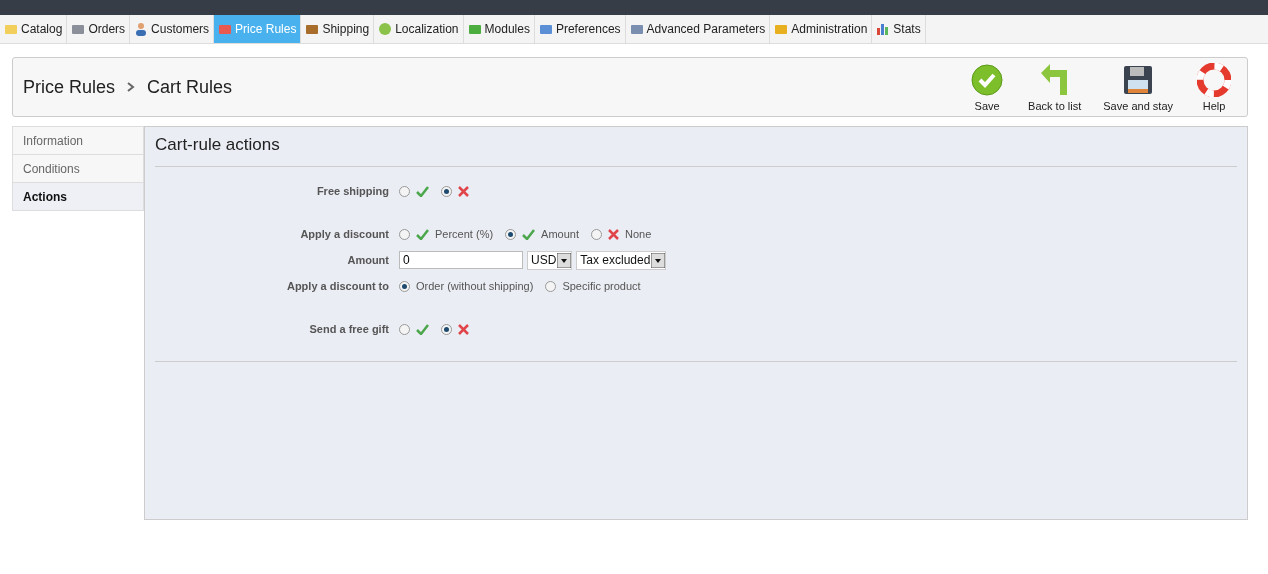 This screenshot has height=574, width=1268. I want to click on bars-icon, so click(883, 29).